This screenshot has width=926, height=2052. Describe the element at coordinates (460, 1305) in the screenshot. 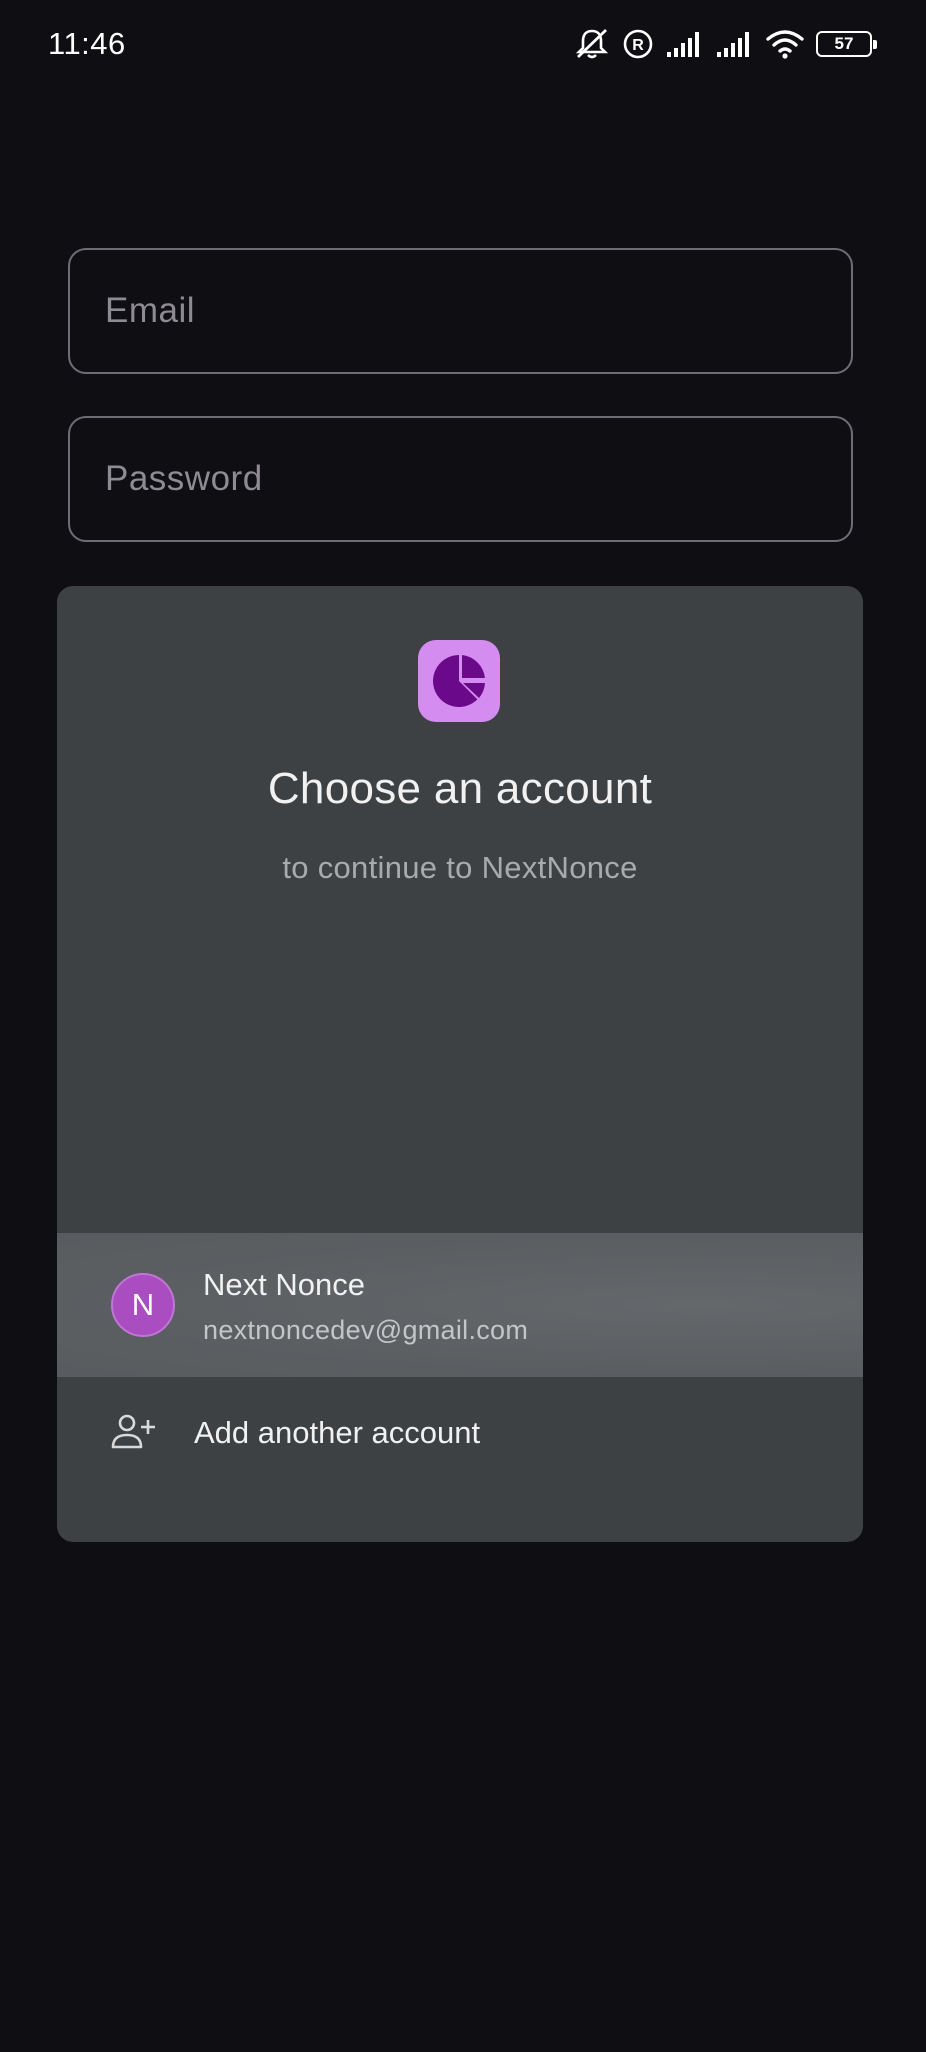

I see `account-item: N Next Nonce nextnoncedev@gmail.com` at that location.